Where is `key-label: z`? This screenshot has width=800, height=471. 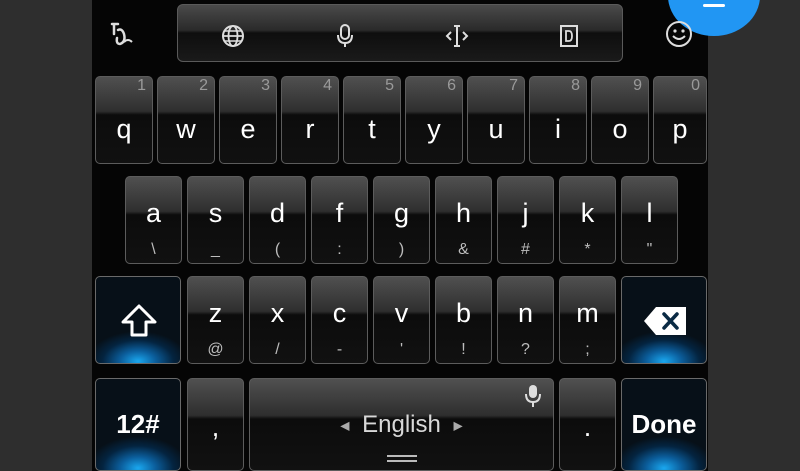 key-label: z is located at coordinates (215, 313).